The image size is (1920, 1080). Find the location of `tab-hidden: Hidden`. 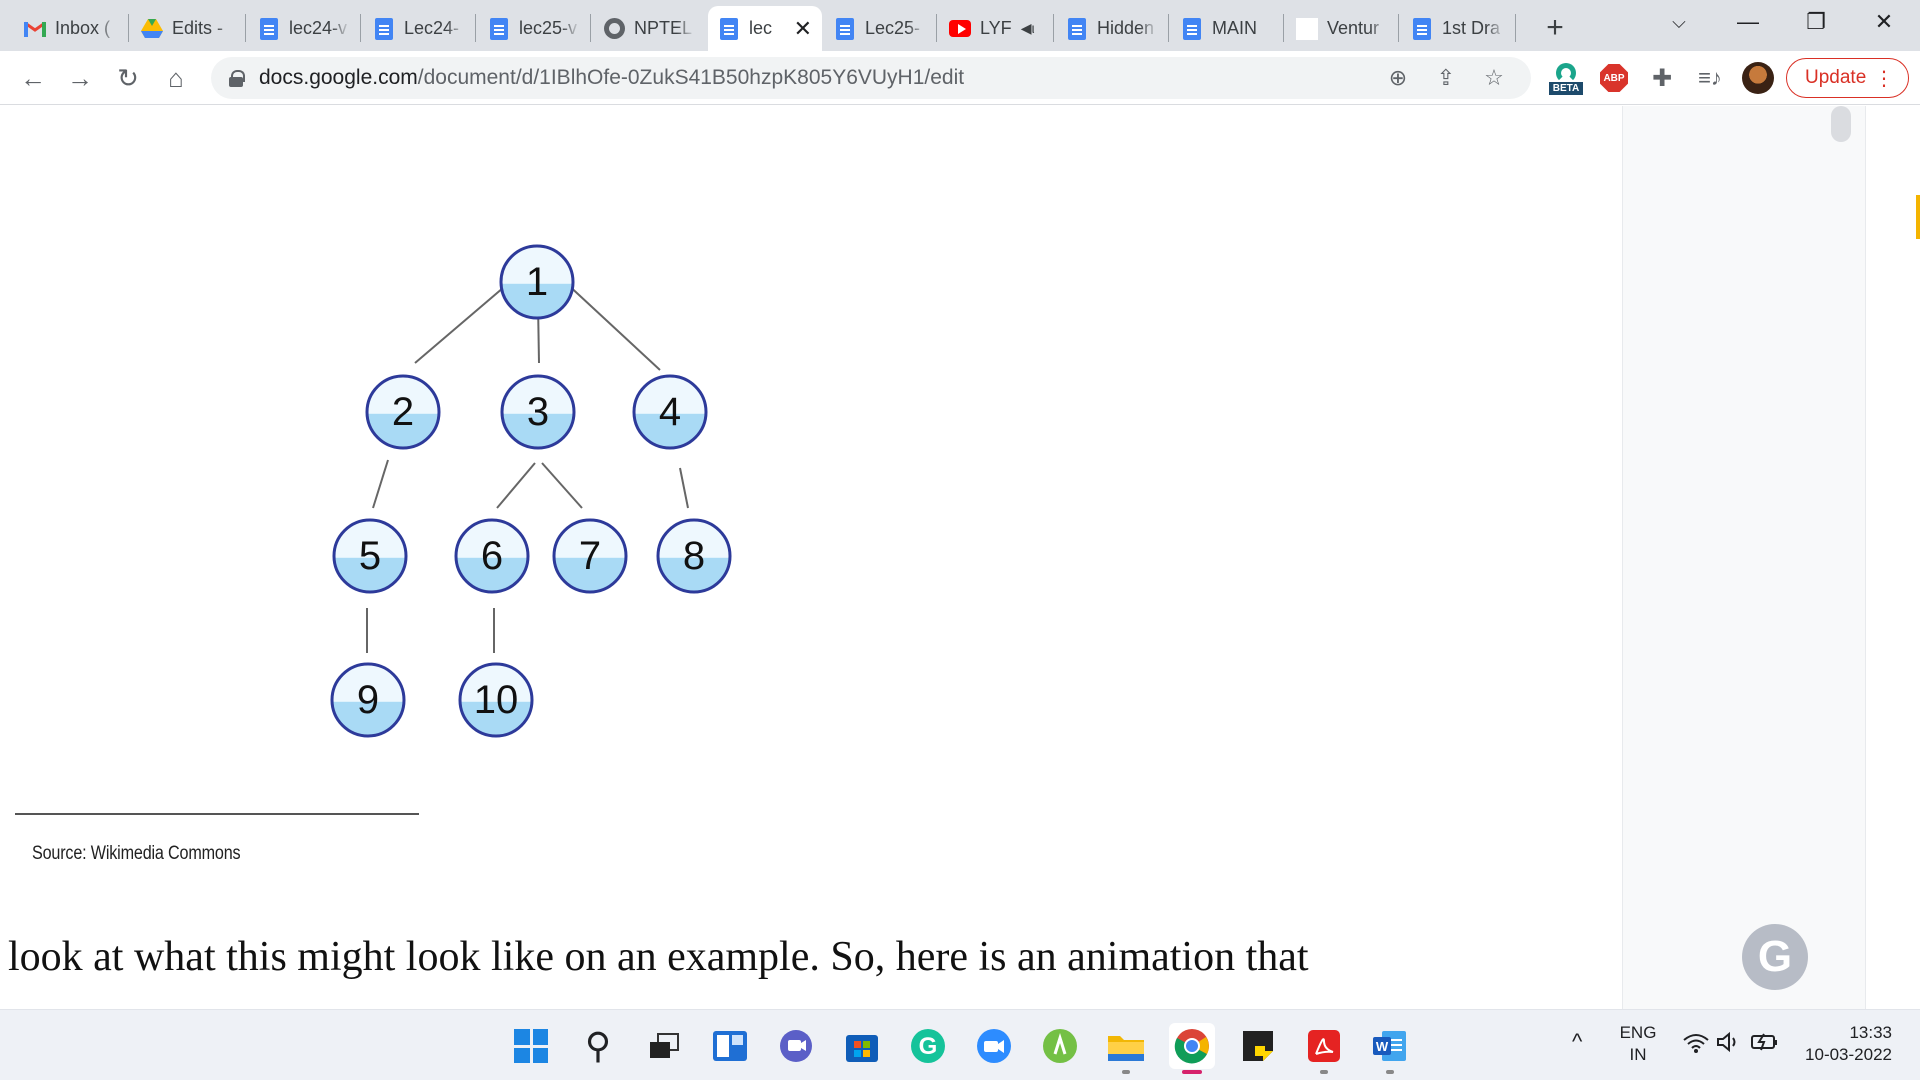

tab-hidden: Hidden is located at coordinates (1112, 28).